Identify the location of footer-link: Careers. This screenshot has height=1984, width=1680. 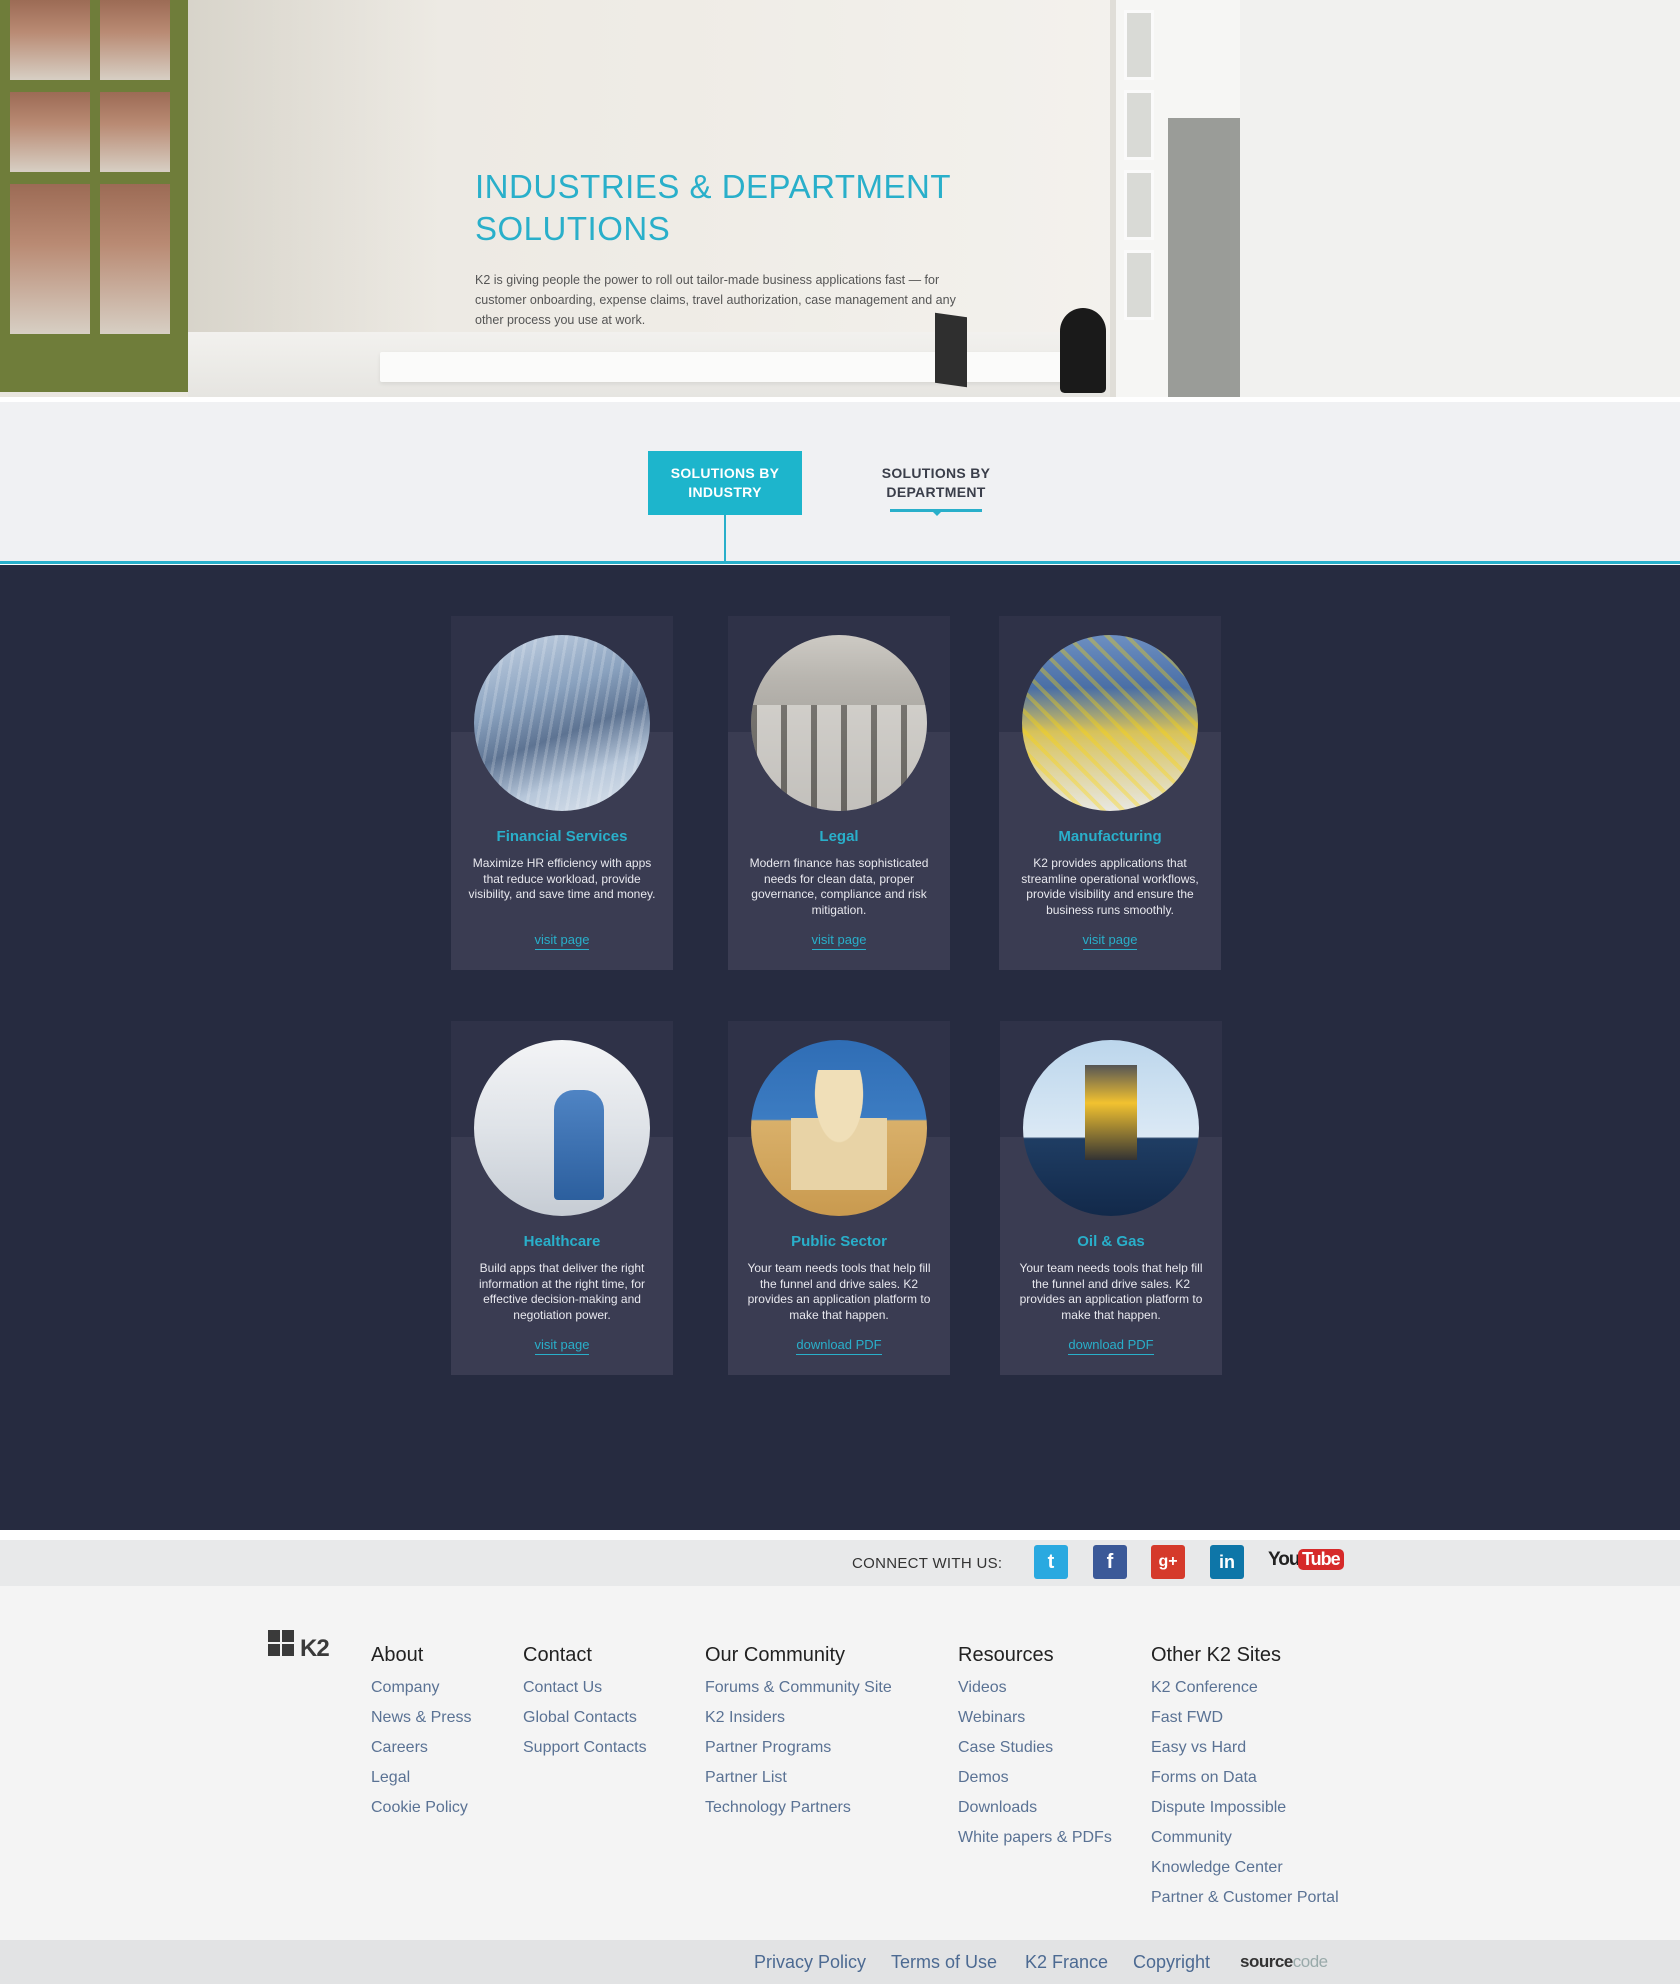
(421, 1748).